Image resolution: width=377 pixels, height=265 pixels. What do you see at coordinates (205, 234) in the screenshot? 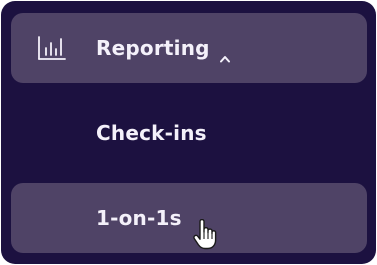
I see `hand-pointer-cursor-icon` at bounding box center [205, 234].